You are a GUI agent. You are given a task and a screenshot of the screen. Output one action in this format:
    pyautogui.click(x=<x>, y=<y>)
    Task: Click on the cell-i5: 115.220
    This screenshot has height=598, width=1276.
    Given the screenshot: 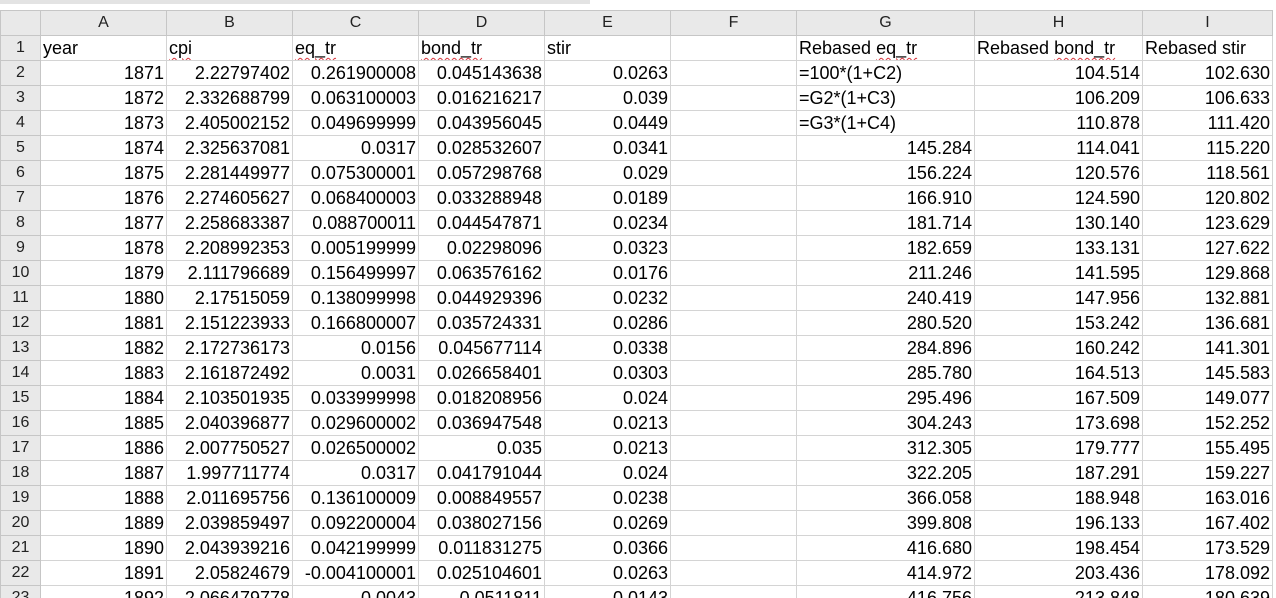 What is the action you would take?
    pyautogui.click(x=1207, y=148)
    